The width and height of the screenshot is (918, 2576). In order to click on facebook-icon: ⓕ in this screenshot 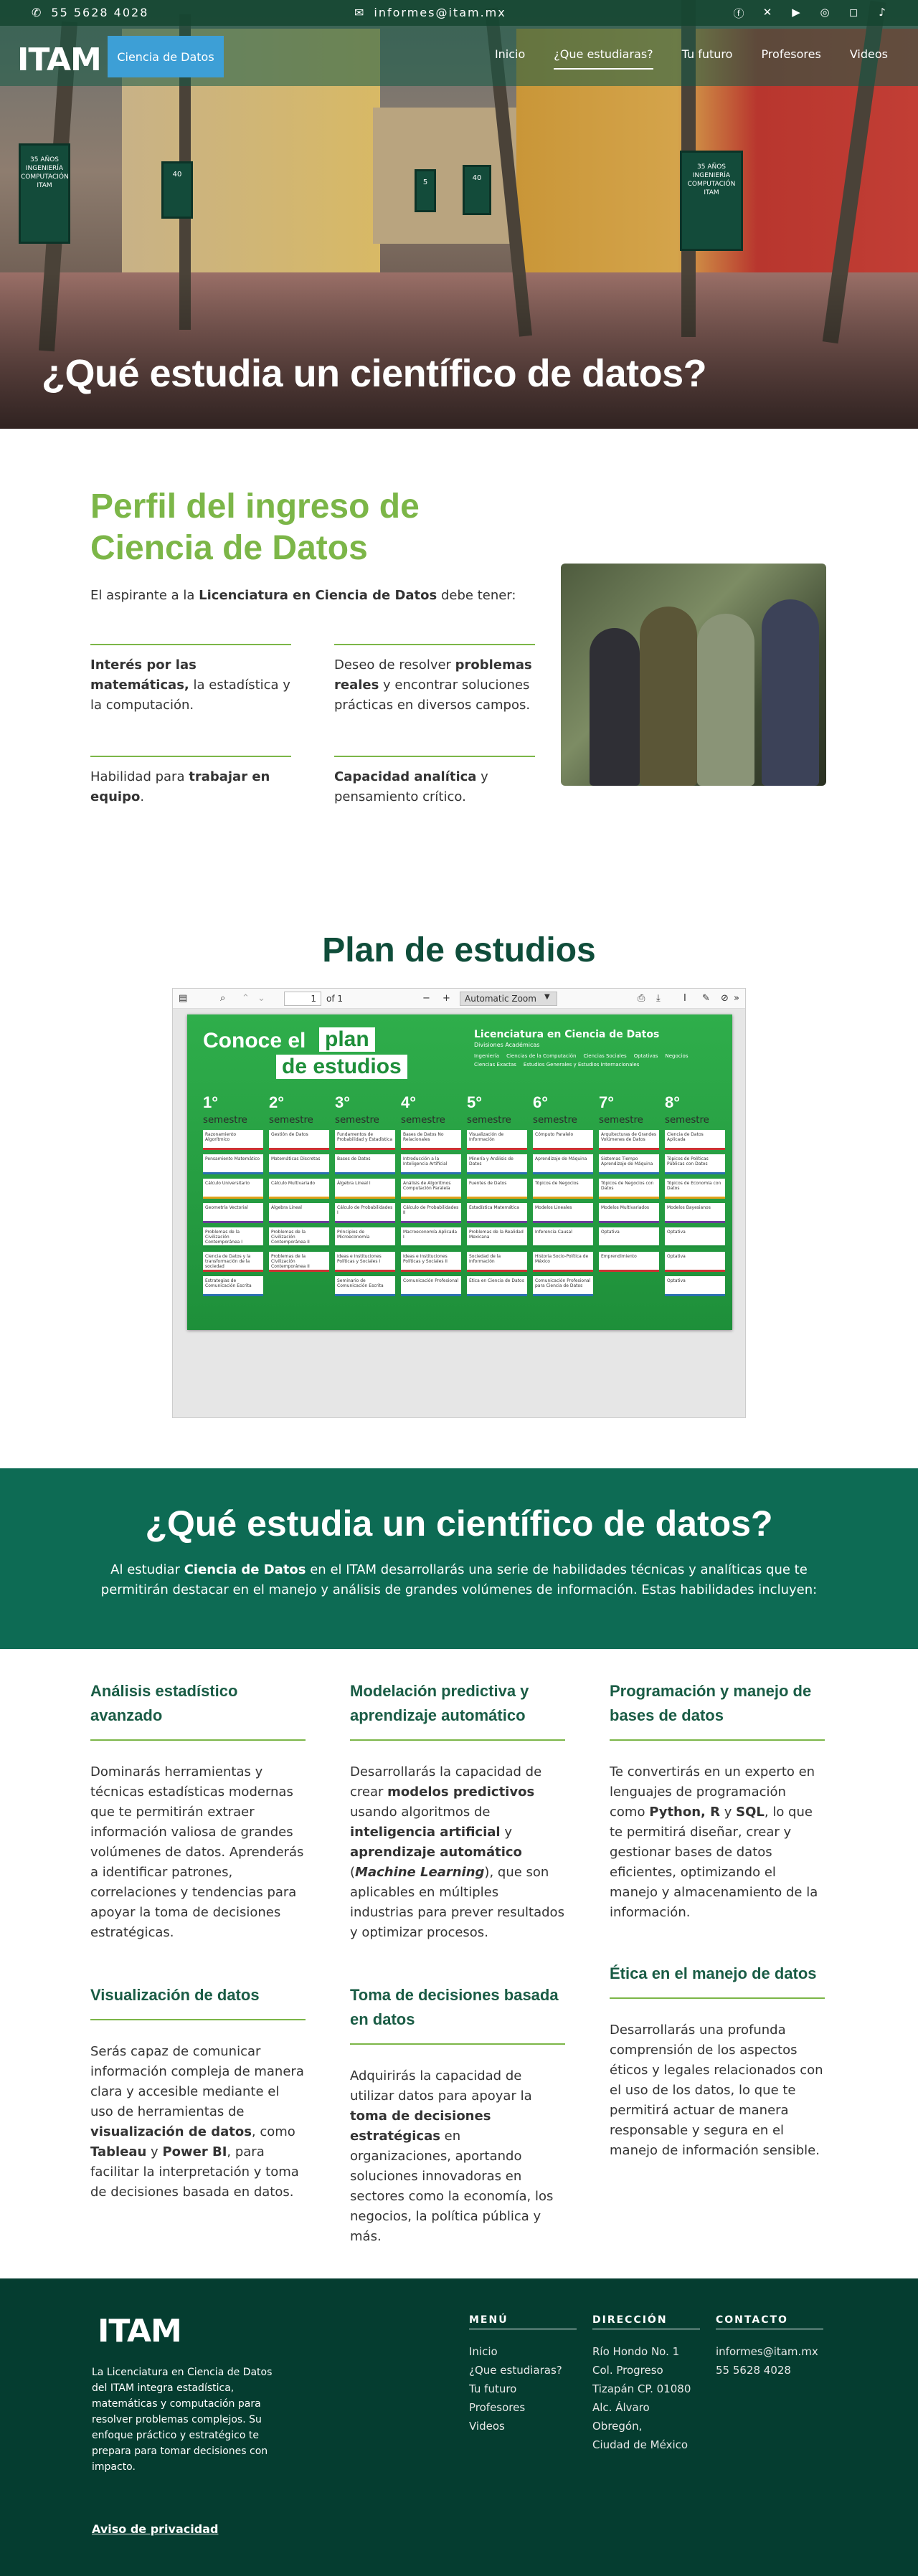, I will do `click(739, 13)`.